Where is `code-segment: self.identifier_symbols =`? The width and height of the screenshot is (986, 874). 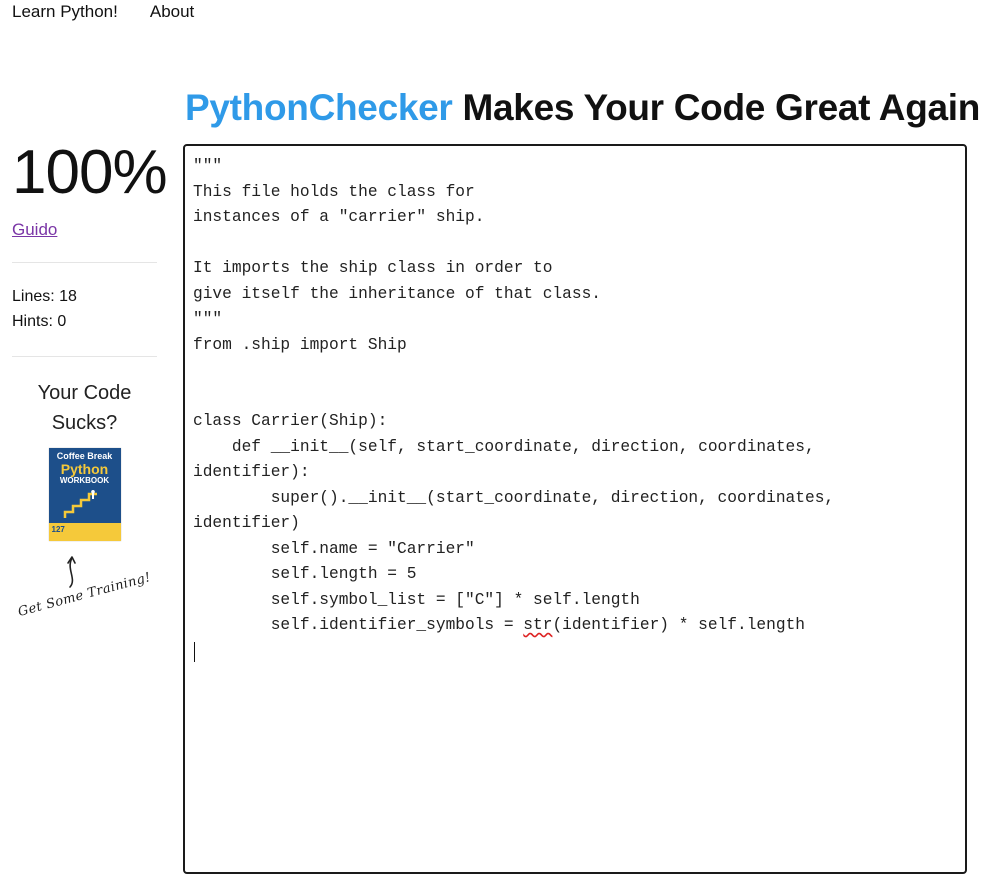 code-segment: self.identifier_symbols = is located at coordinates (358, 625).